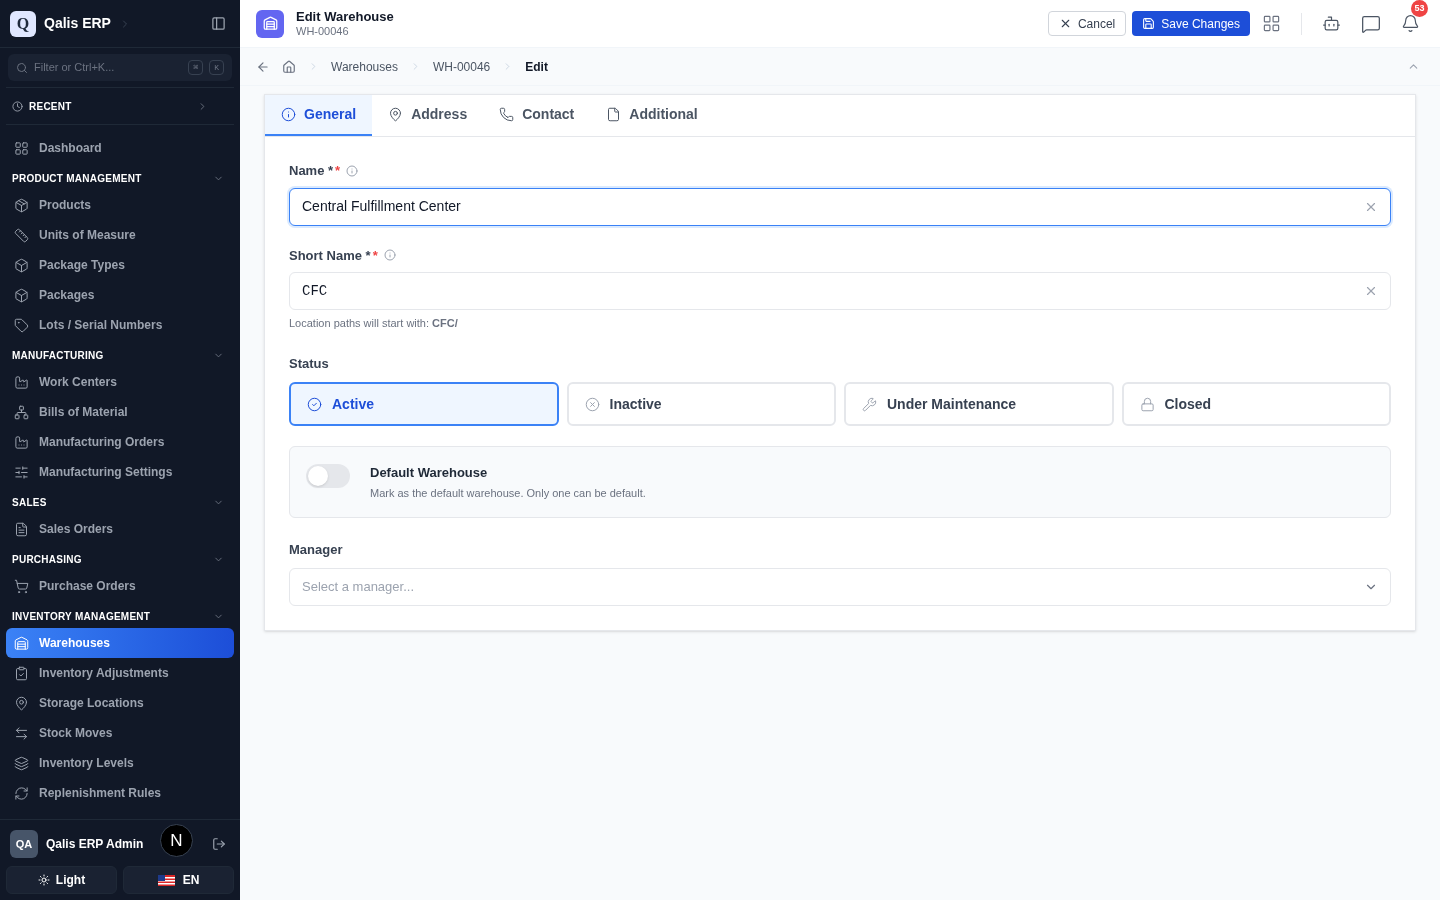  I want to click on tab: Contact, so click(537, 115).